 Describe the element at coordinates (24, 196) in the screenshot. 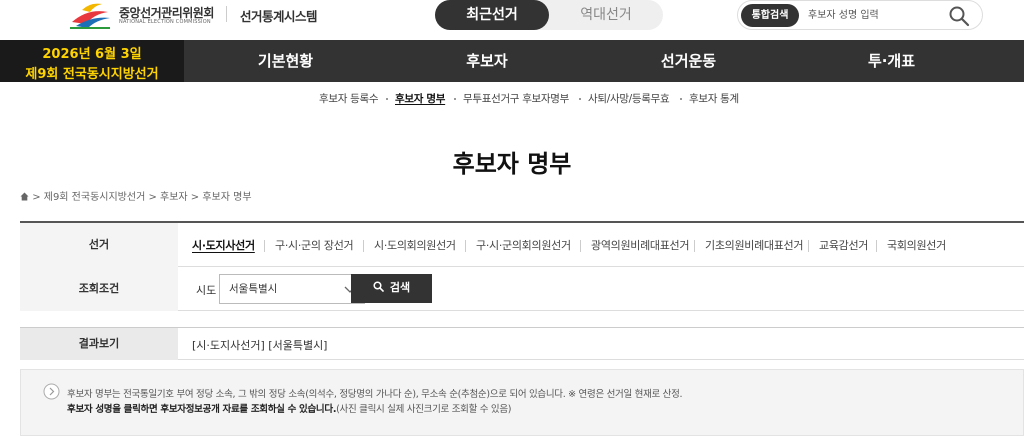

I see `home-icon` at that location.